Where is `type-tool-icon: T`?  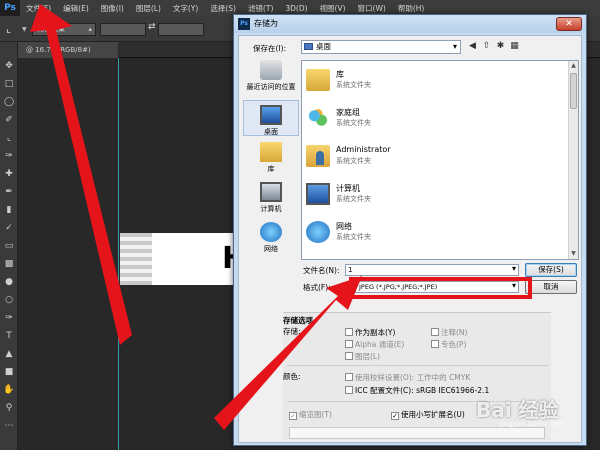 type-tool-icon: T is located at coordinates (9, 336).